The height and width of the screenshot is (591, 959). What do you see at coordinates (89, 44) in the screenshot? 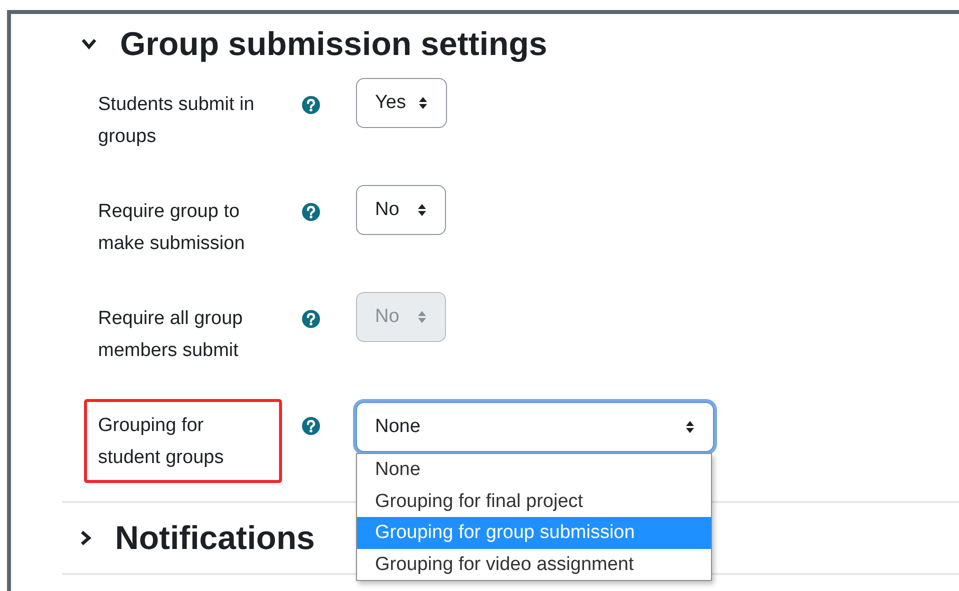
I see `chevron-down-icon` at bounding box center [89, 44].